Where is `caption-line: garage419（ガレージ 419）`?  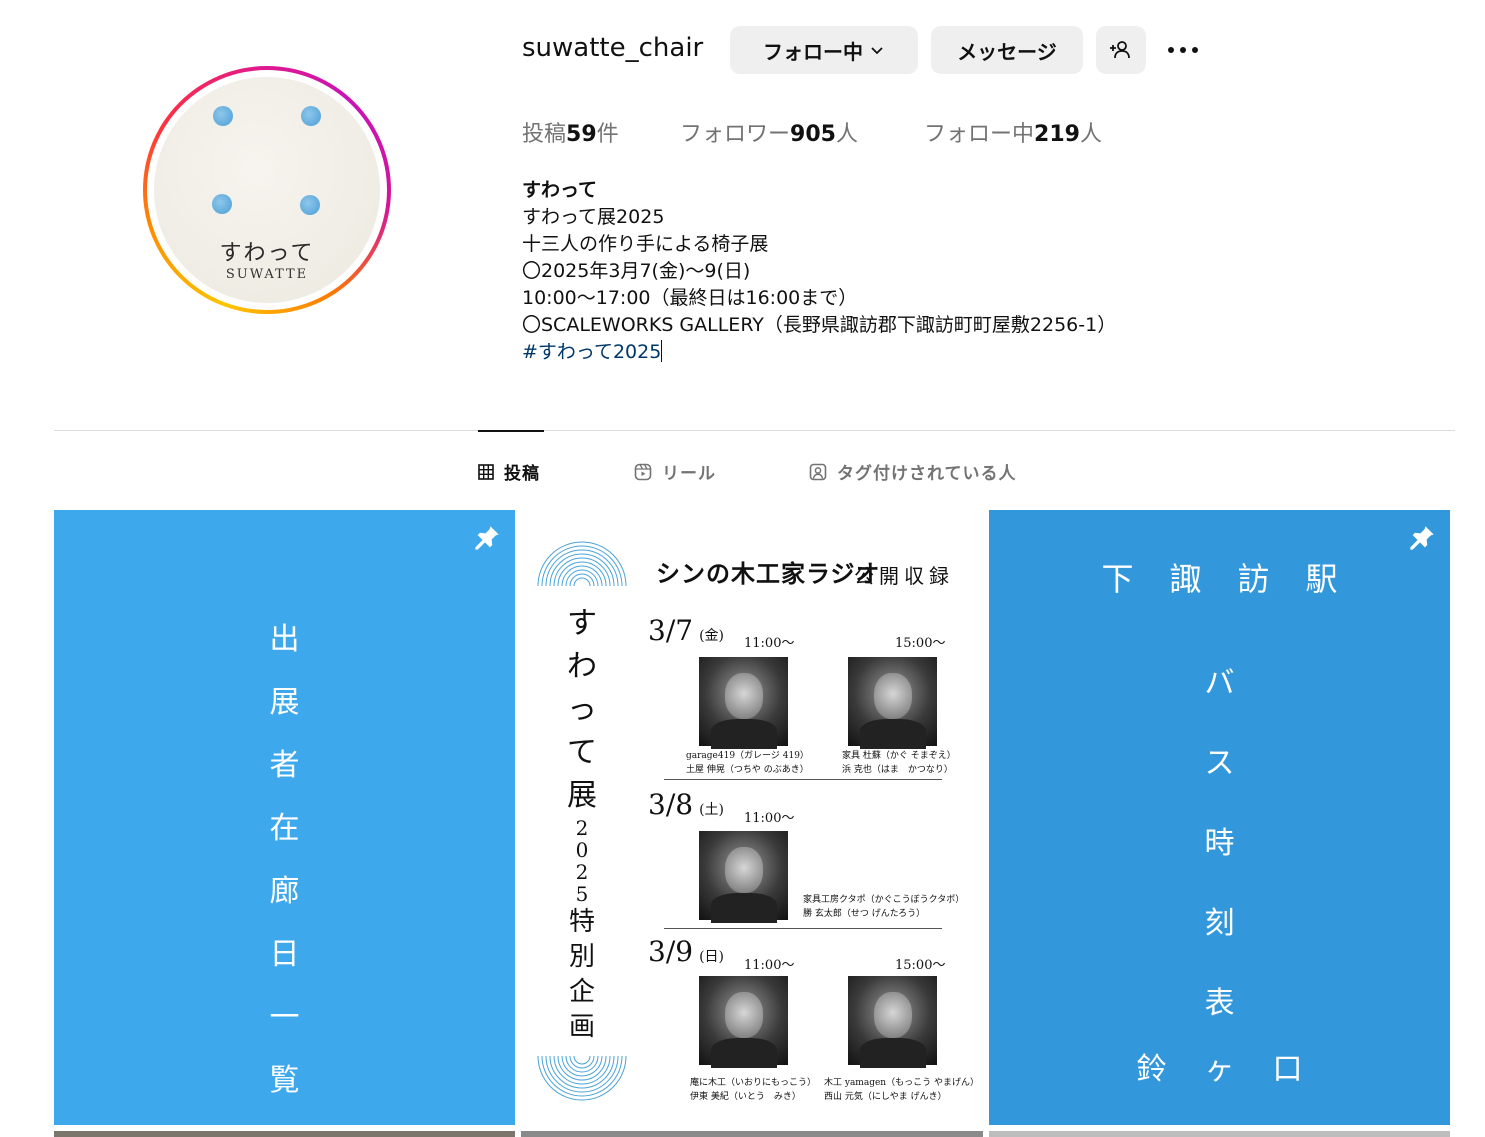 caption-line: garage419（ガレージ 419） is located at coordinates (747, 756).